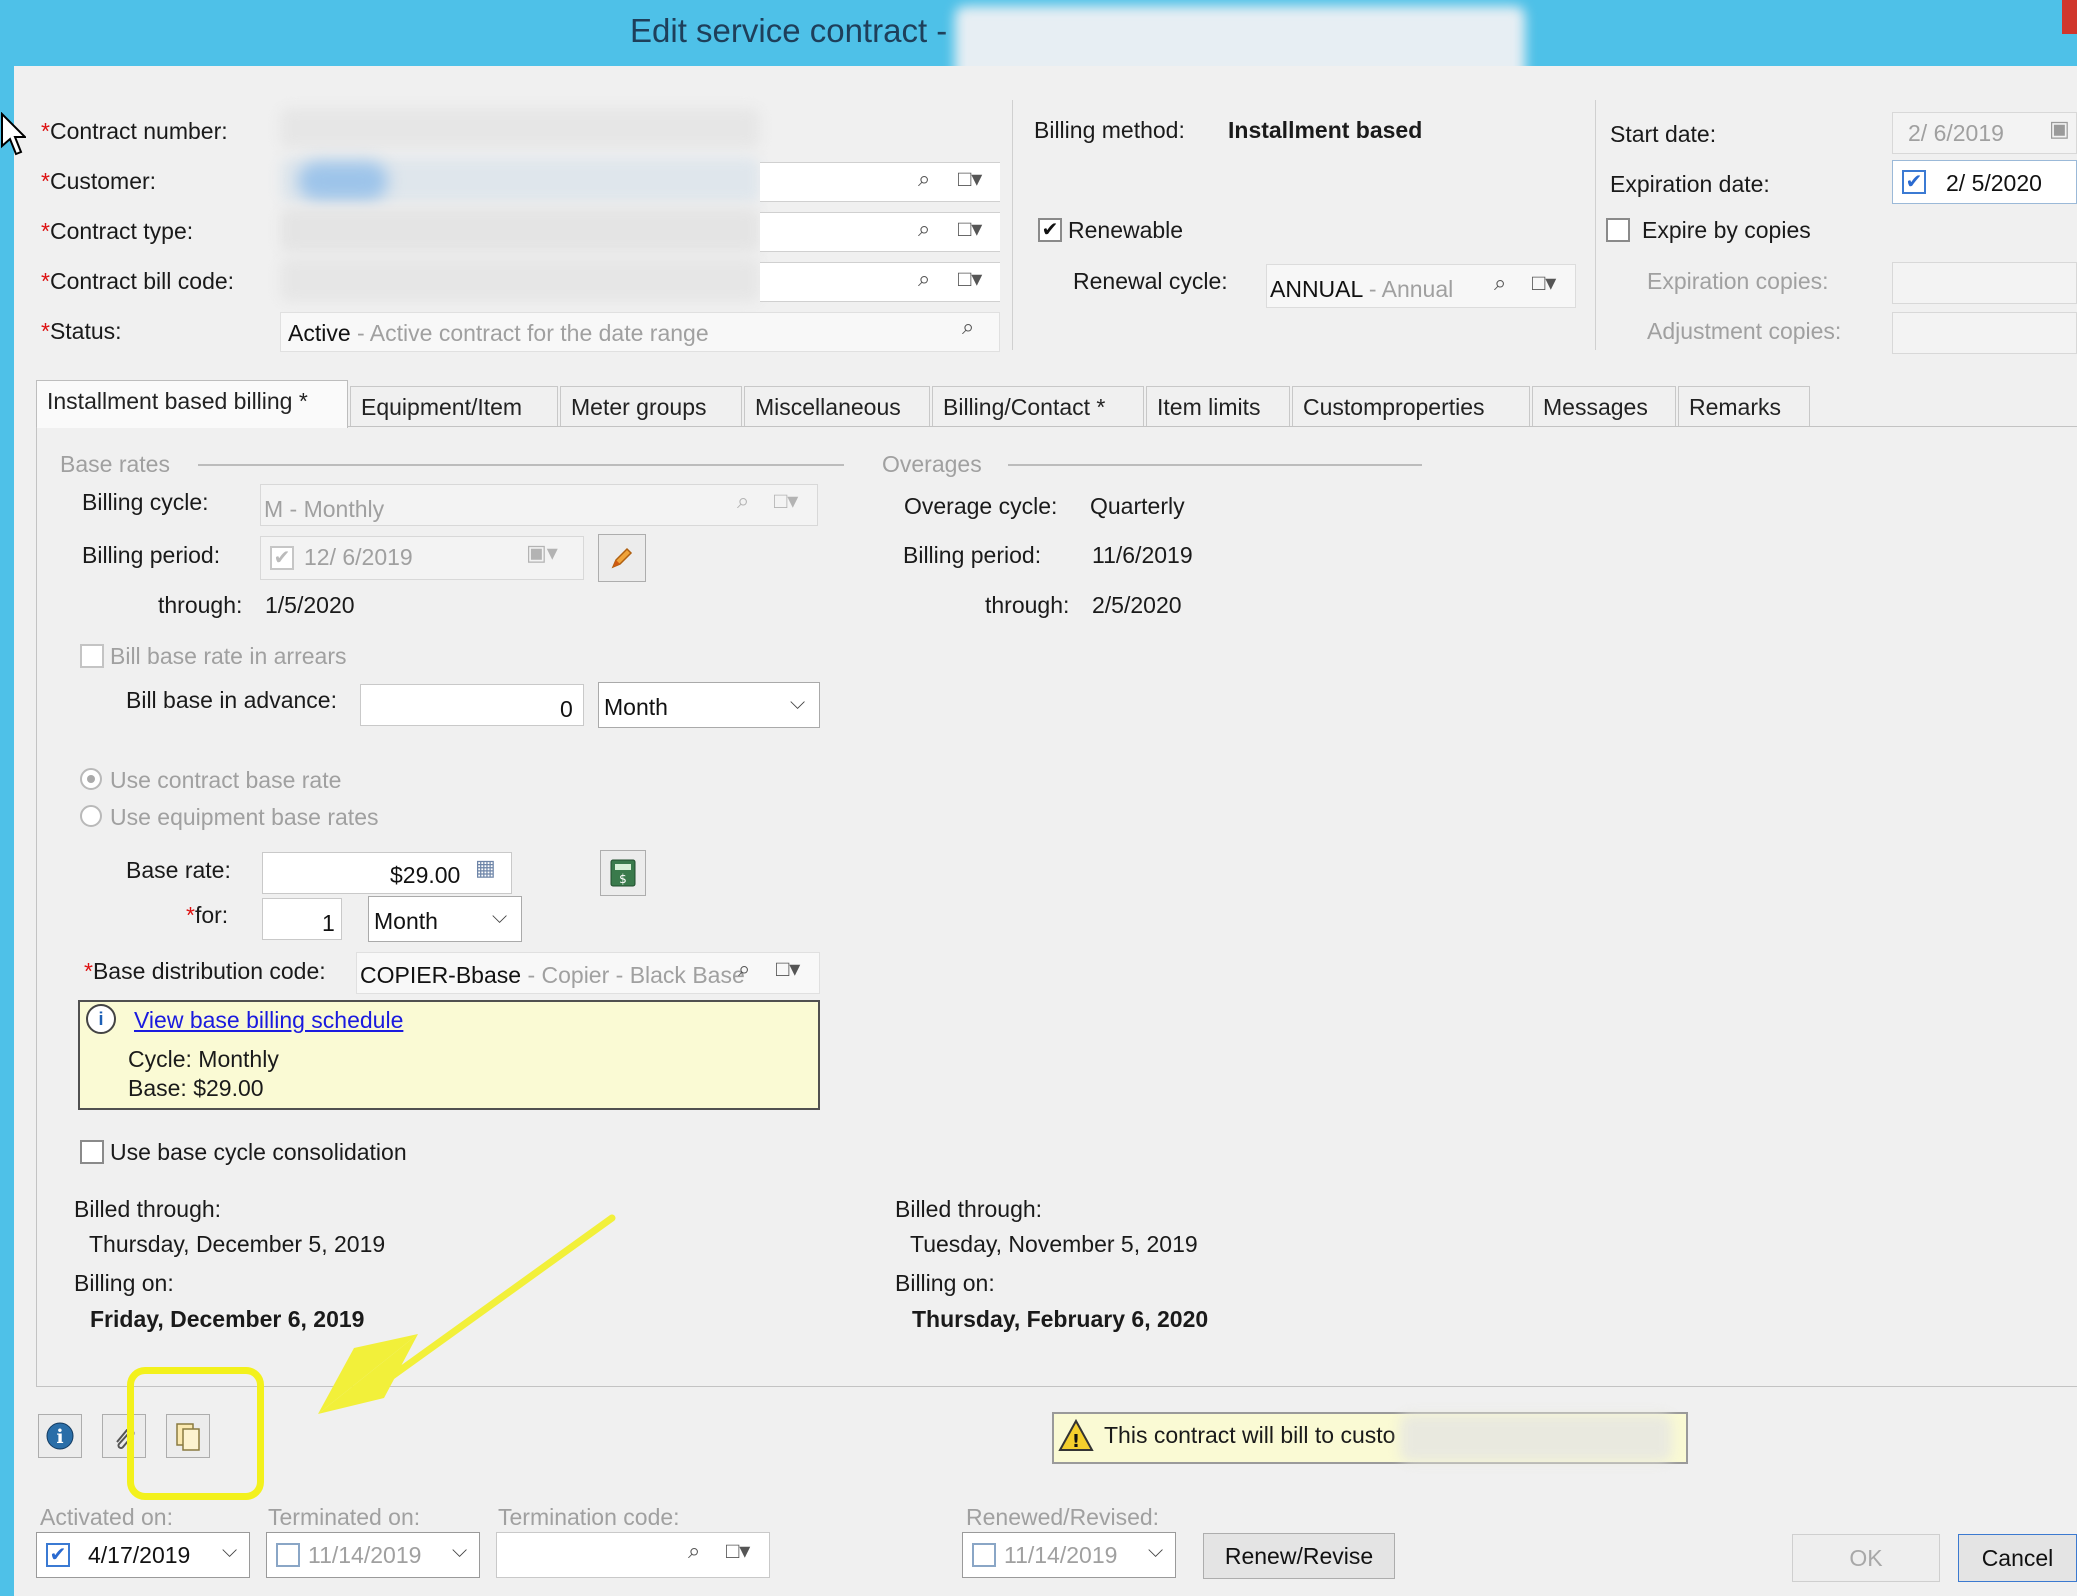 The image size is (2077, 1596). I want to click on for-label: *for:, so click(207, 915).